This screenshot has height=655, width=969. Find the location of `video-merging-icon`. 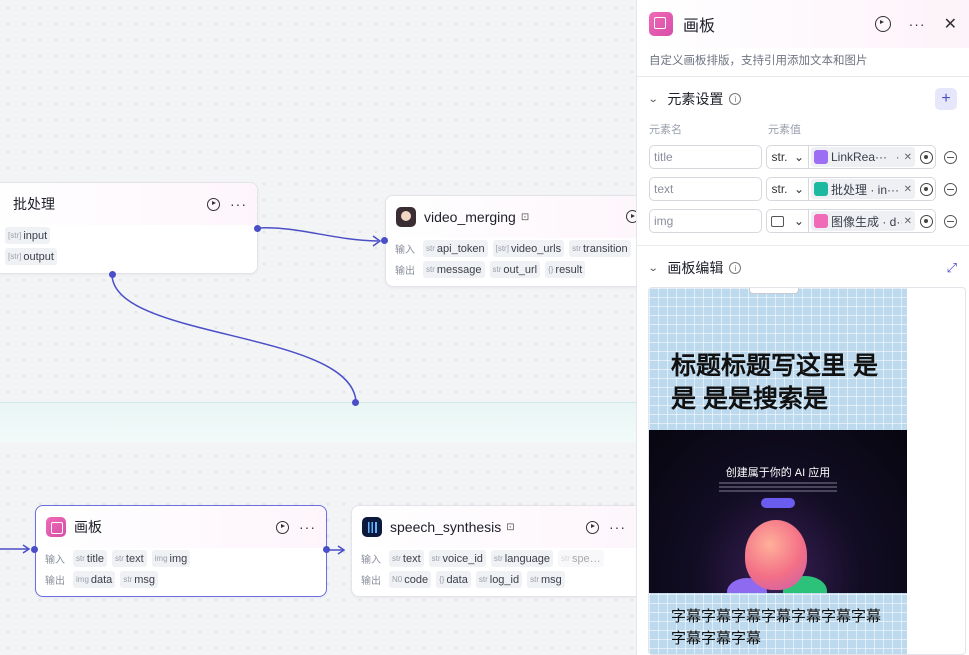

video-merging-icon is located at coordinates (406, 217).